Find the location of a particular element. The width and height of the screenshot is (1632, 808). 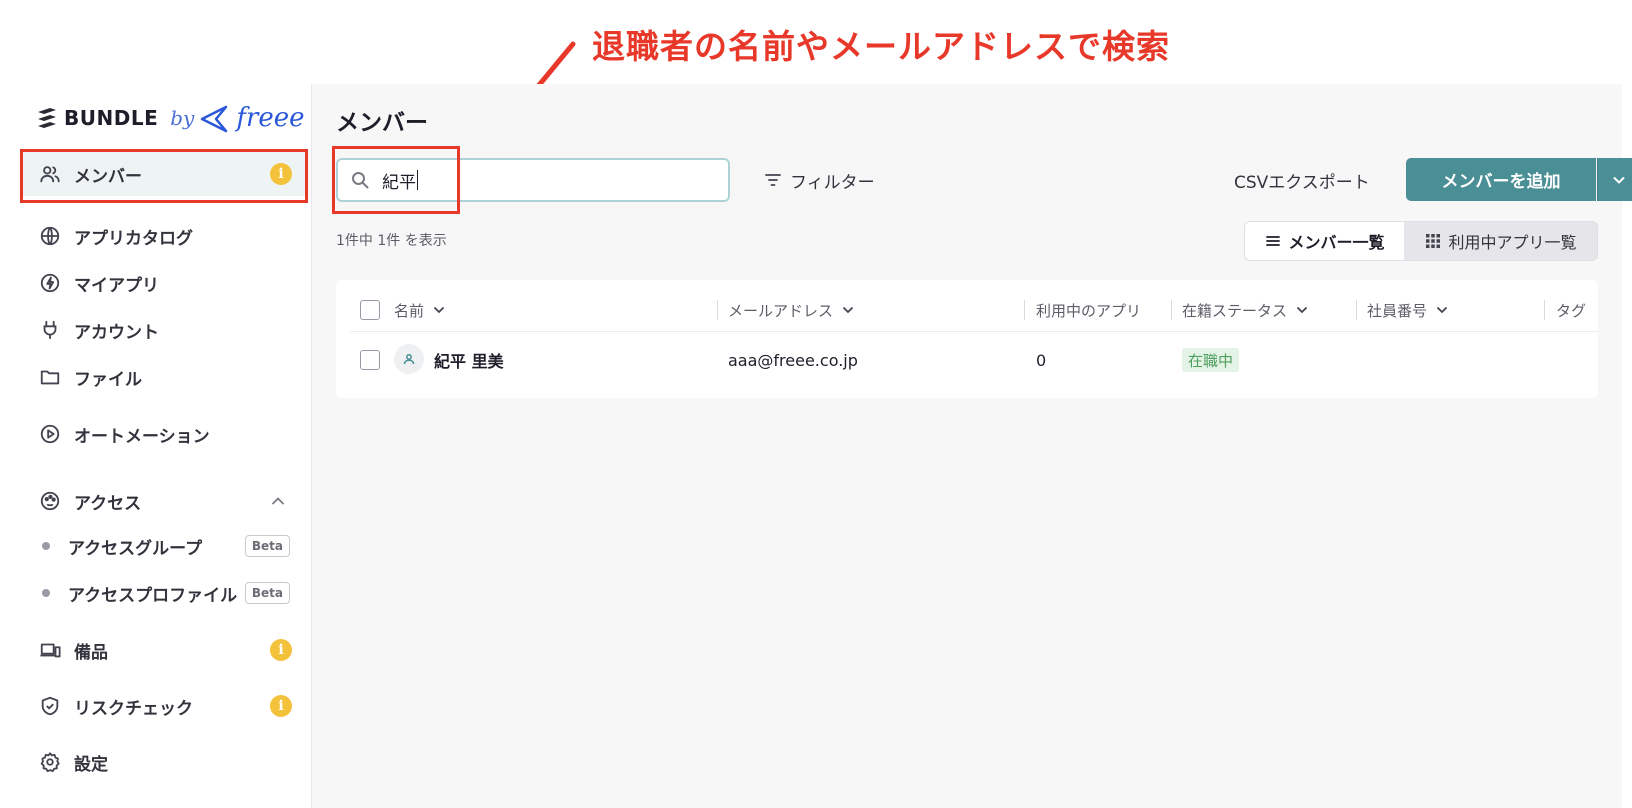

column-label: 在籍ステータス is located at coordinates (1235, 310).